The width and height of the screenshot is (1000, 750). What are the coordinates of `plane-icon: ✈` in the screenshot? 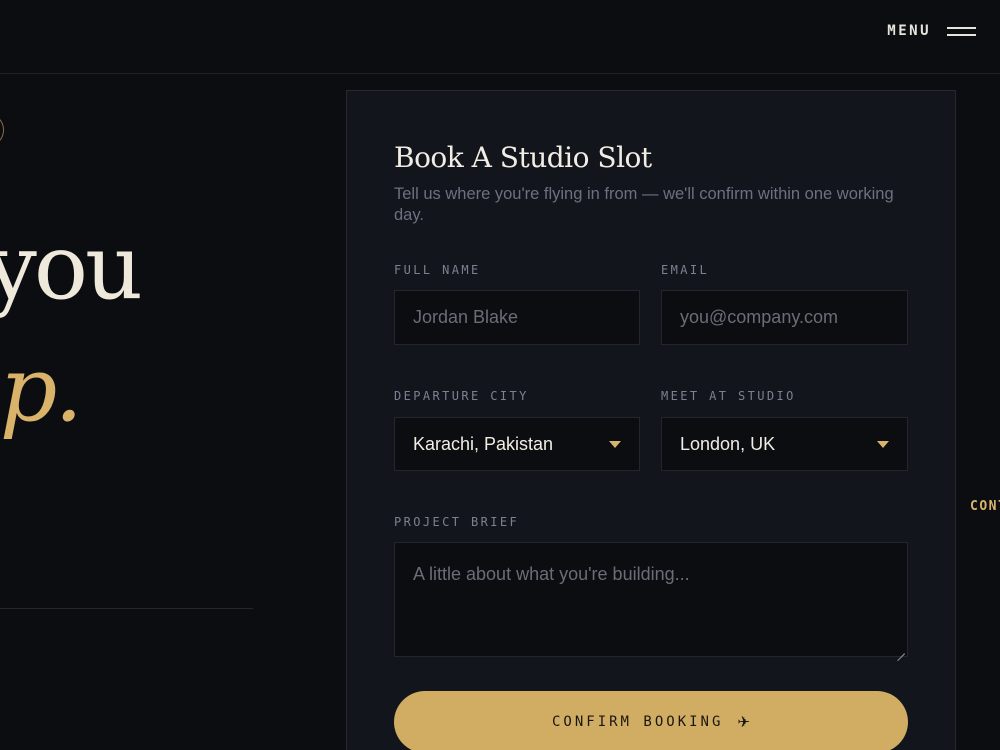 It's located at (743, 722).